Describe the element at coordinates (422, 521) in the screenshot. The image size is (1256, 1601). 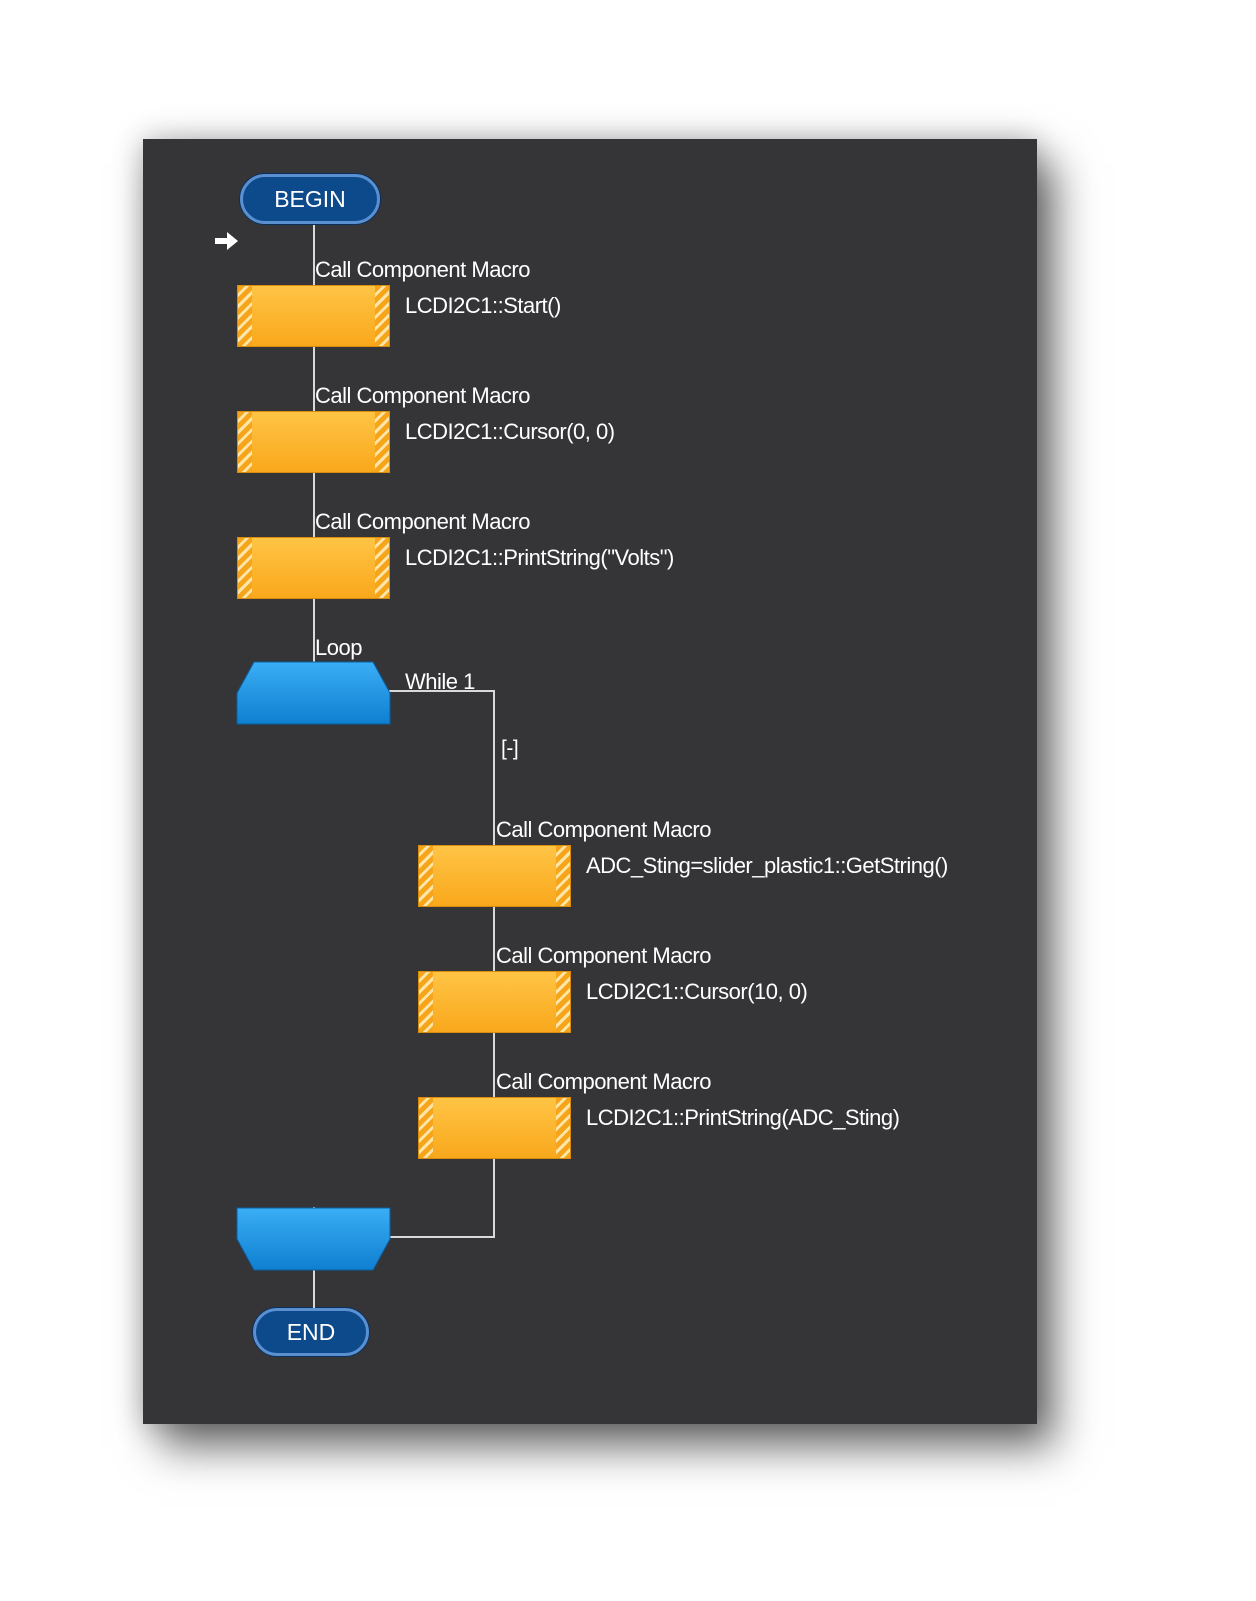
I see `block-3-type-label: Call Component Macro` at that location.